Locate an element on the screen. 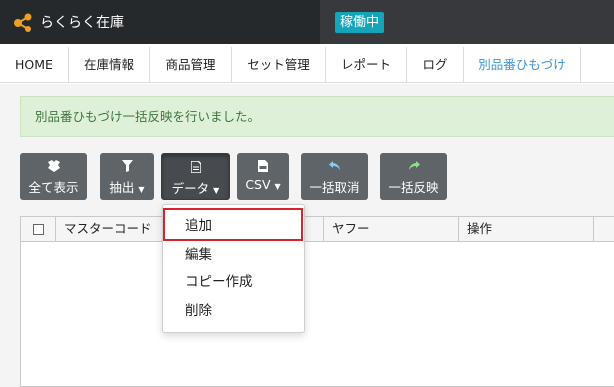  undo-icon is located at coordinates (334, 165).